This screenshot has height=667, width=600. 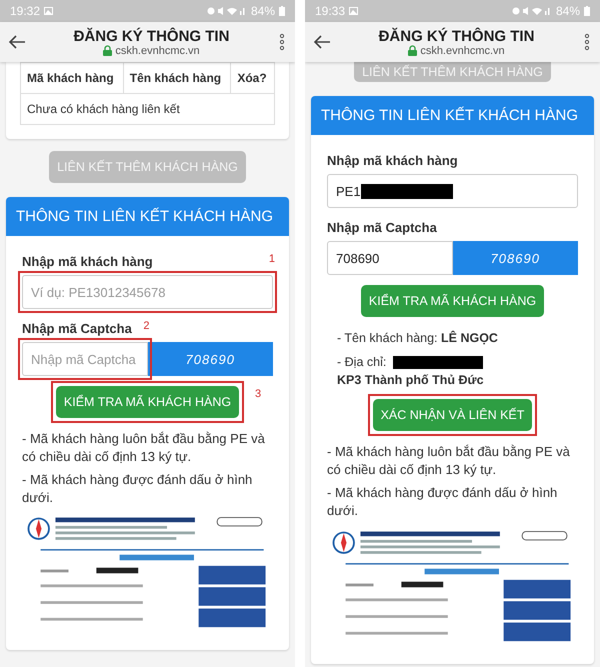 I want to click on clock: 19:32, so click(x=25, y=11).